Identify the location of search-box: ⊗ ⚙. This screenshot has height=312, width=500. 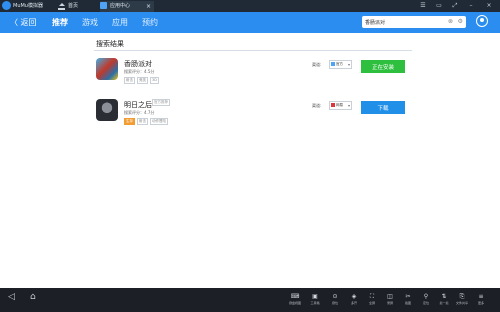
(414, 22).